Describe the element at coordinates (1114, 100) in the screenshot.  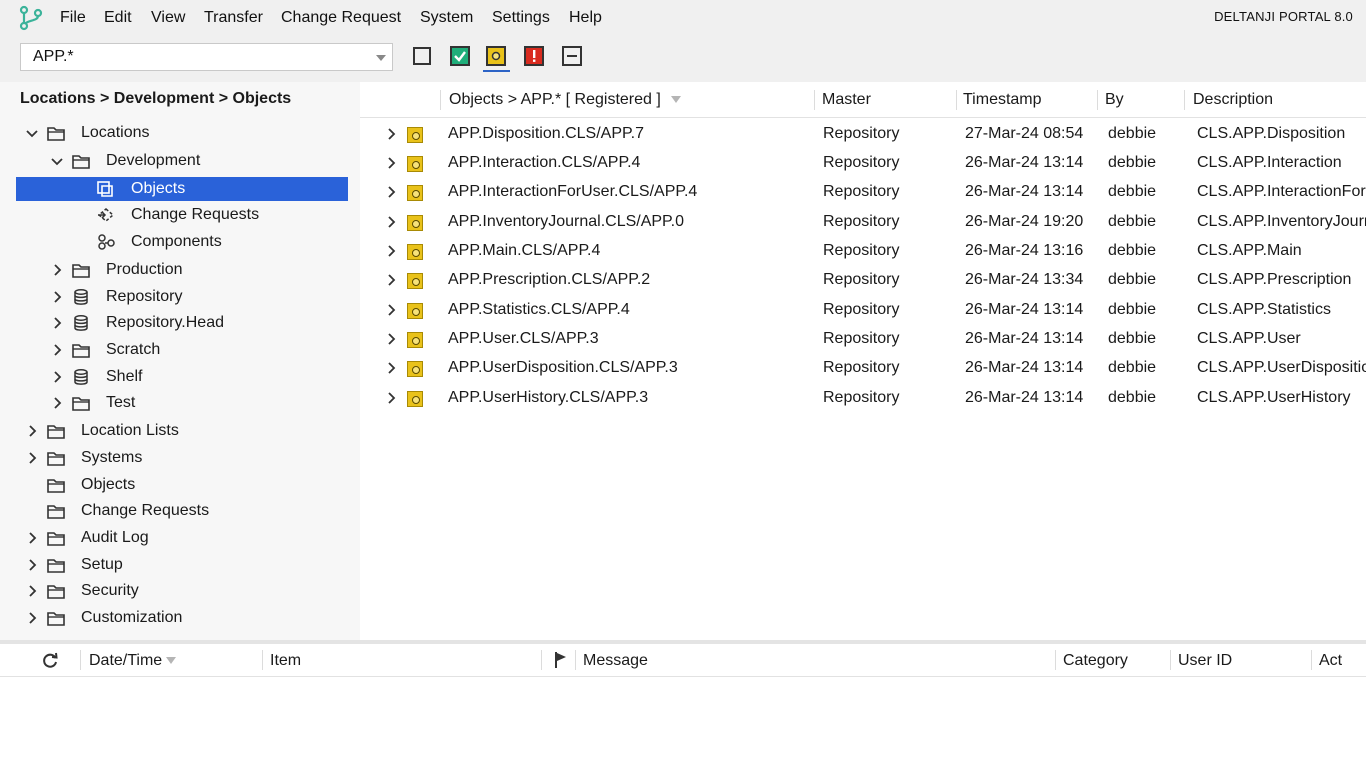
I see `column-header-by: By` at that location.